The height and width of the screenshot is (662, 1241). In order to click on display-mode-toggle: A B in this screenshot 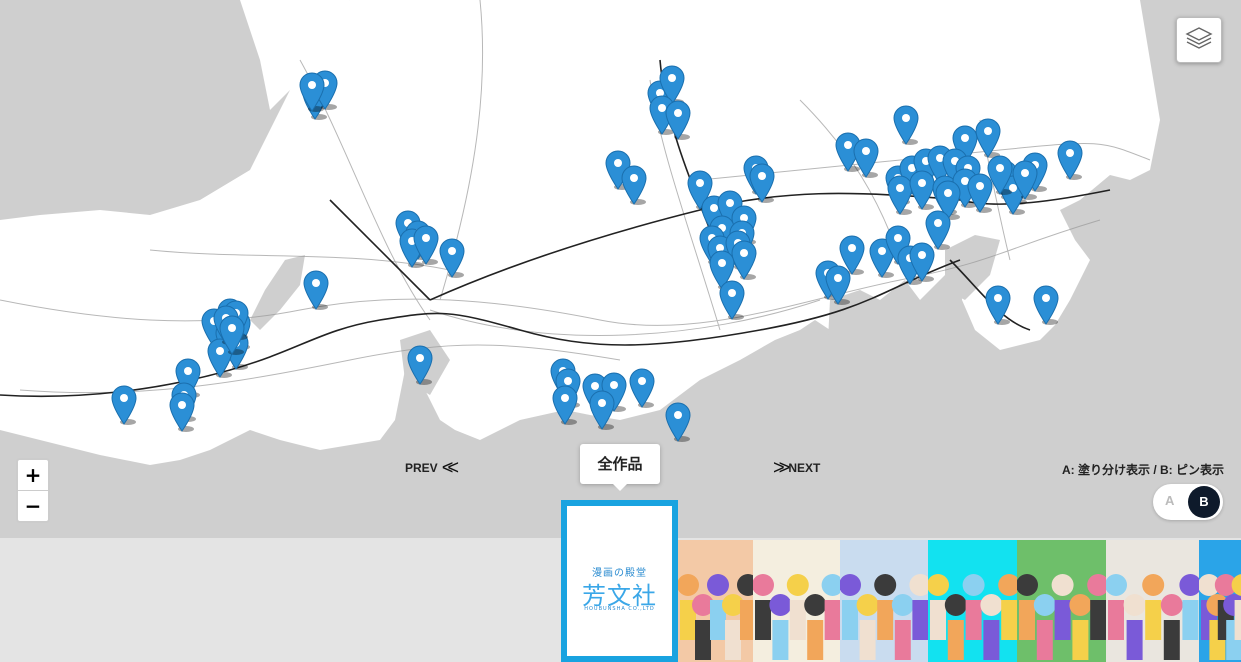, I will do `click(1188, 502)`.